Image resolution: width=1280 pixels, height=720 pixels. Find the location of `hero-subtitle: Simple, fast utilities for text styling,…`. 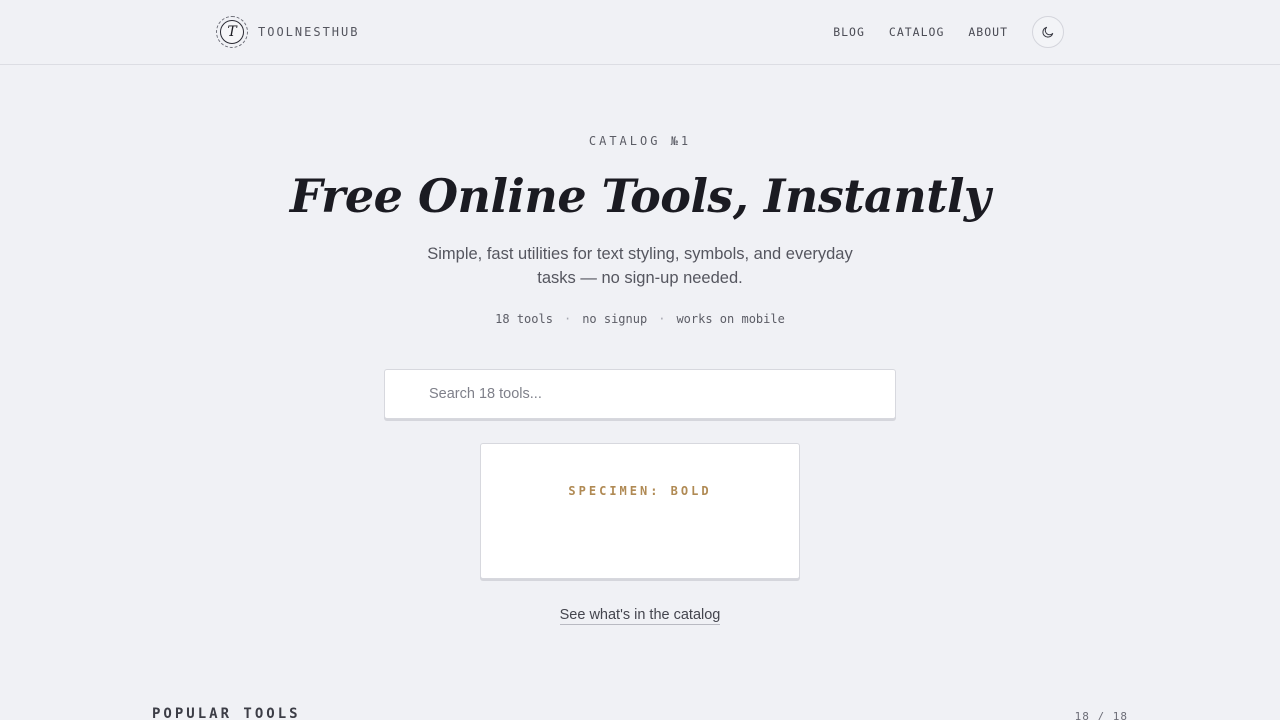

hero-subtitle: Simple, fast utilities for text styling,… is located at coordinates (640, 266).